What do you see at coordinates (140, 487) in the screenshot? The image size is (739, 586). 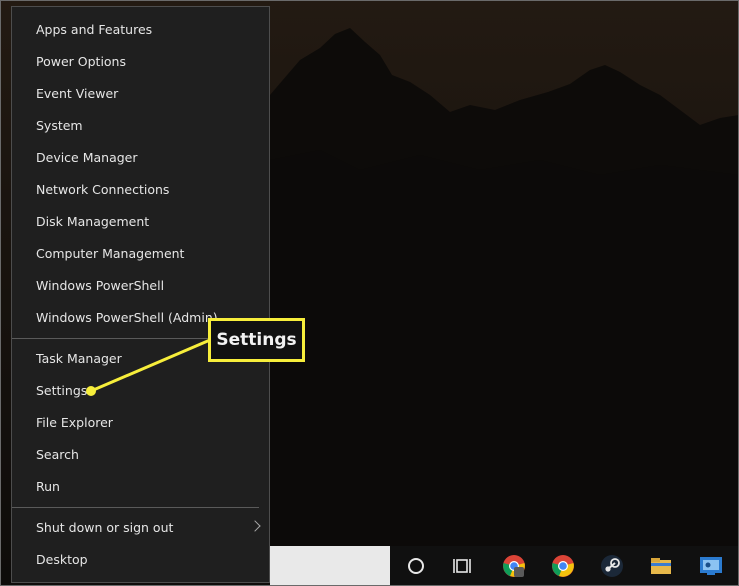 I see `menu-item-run: Run` at bounding box center [140, 487].